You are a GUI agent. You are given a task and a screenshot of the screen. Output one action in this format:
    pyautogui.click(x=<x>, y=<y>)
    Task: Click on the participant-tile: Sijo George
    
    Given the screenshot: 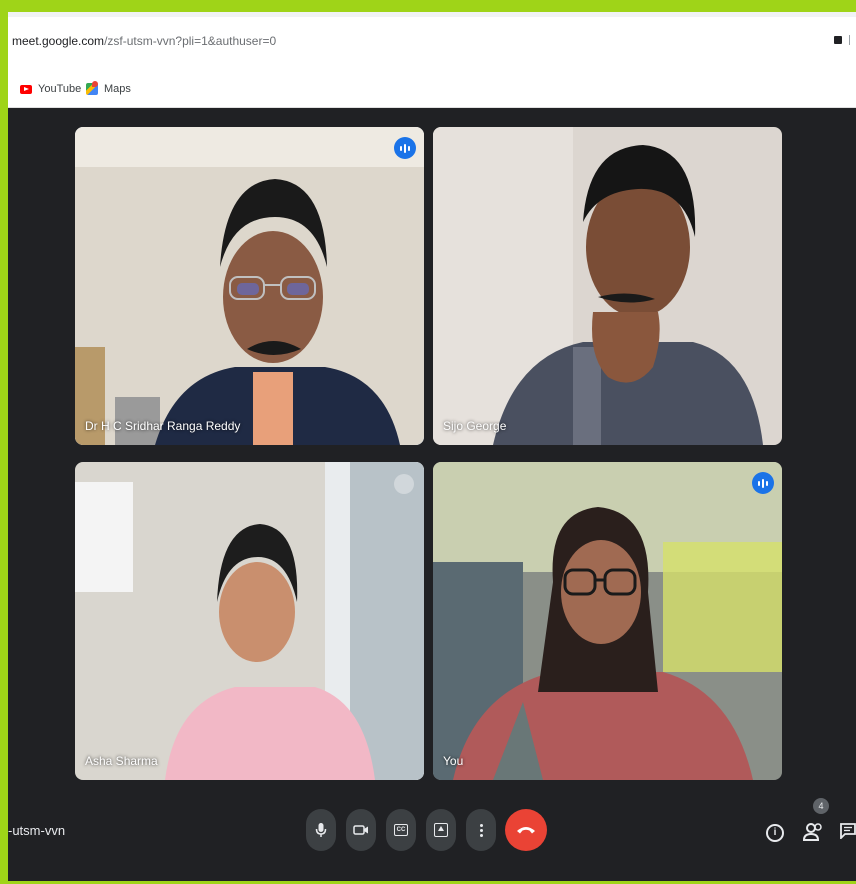 What is the action you would take?
    pyautogui.click(x=607, y=286)
    